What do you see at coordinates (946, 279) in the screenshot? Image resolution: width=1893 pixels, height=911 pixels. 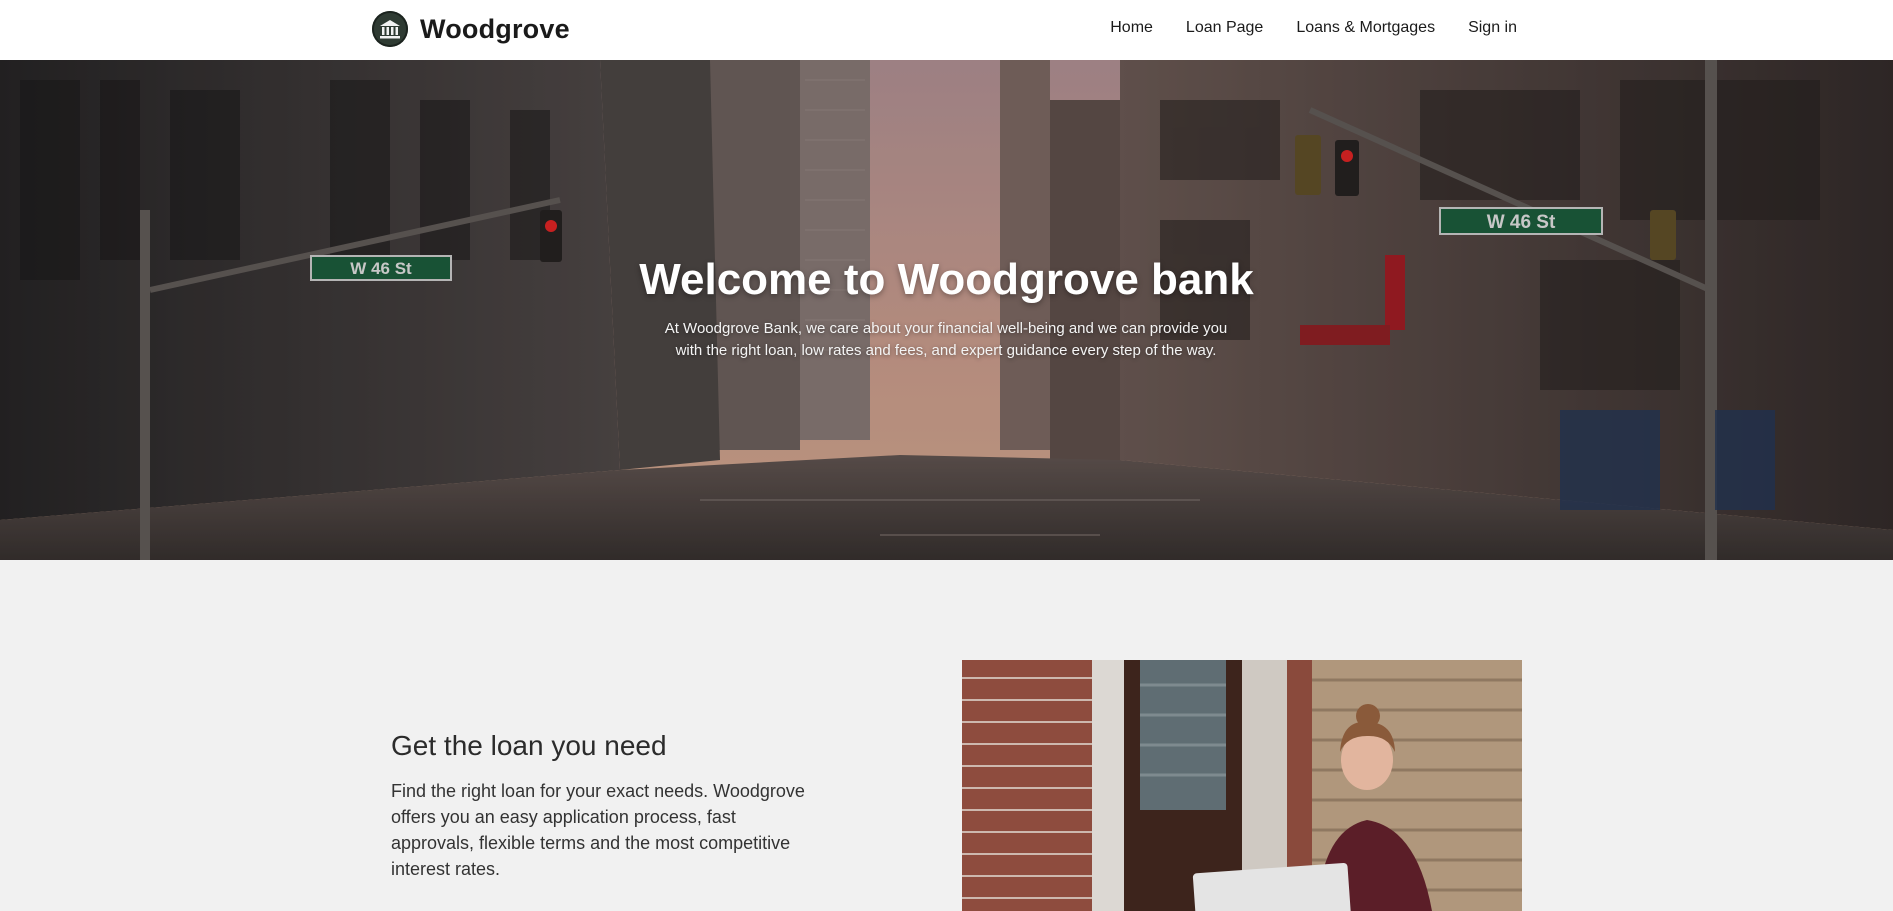 I see `hero-title: Welcome to Woodgrove bank` at bounding box center [946, 279].